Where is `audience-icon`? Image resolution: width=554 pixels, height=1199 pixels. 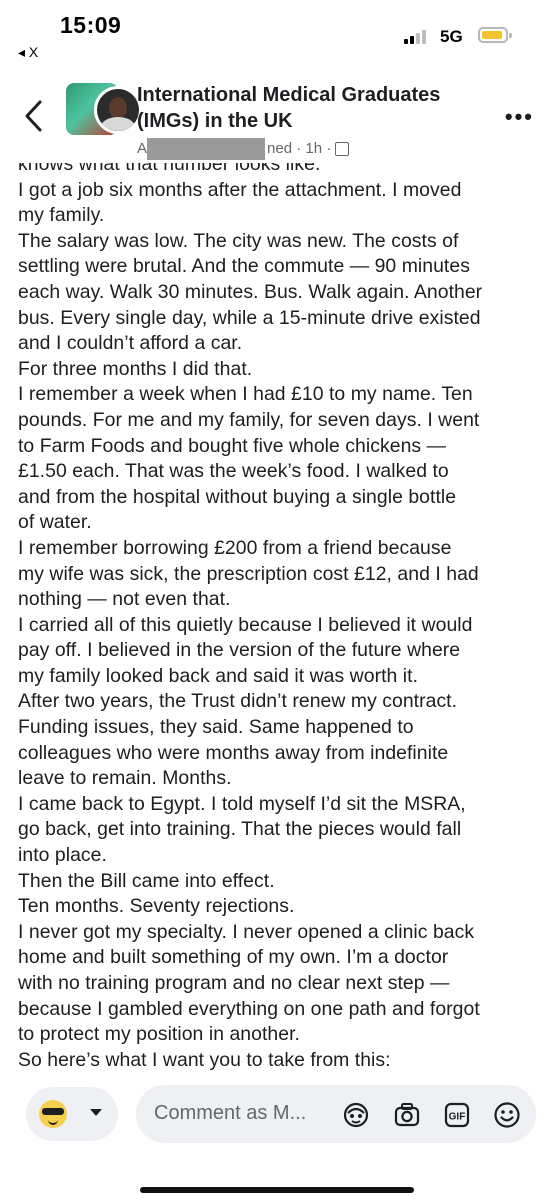 audience-icon is located at coordinates (342, 149).